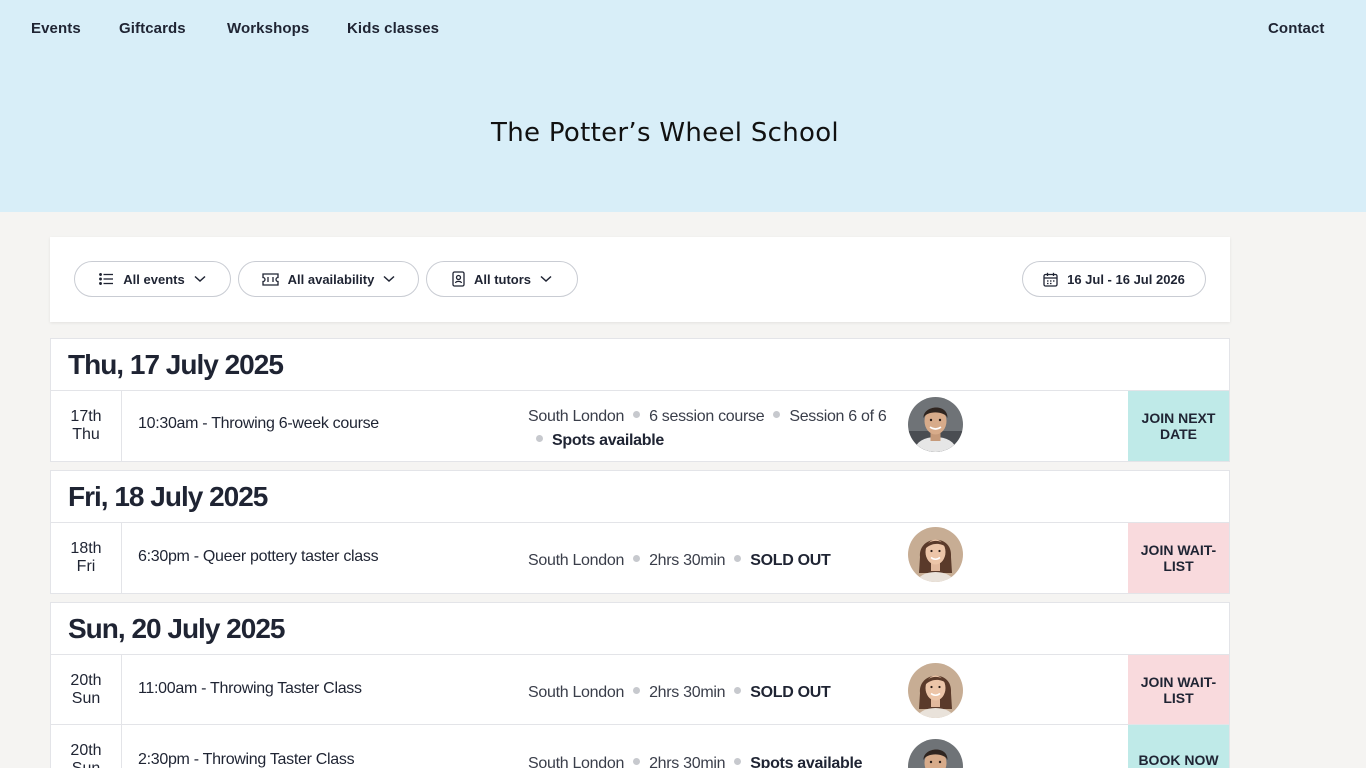 This screenshot has height=768, width=1366. I want to click on event-date: 18th Fri, so click(86, 558).